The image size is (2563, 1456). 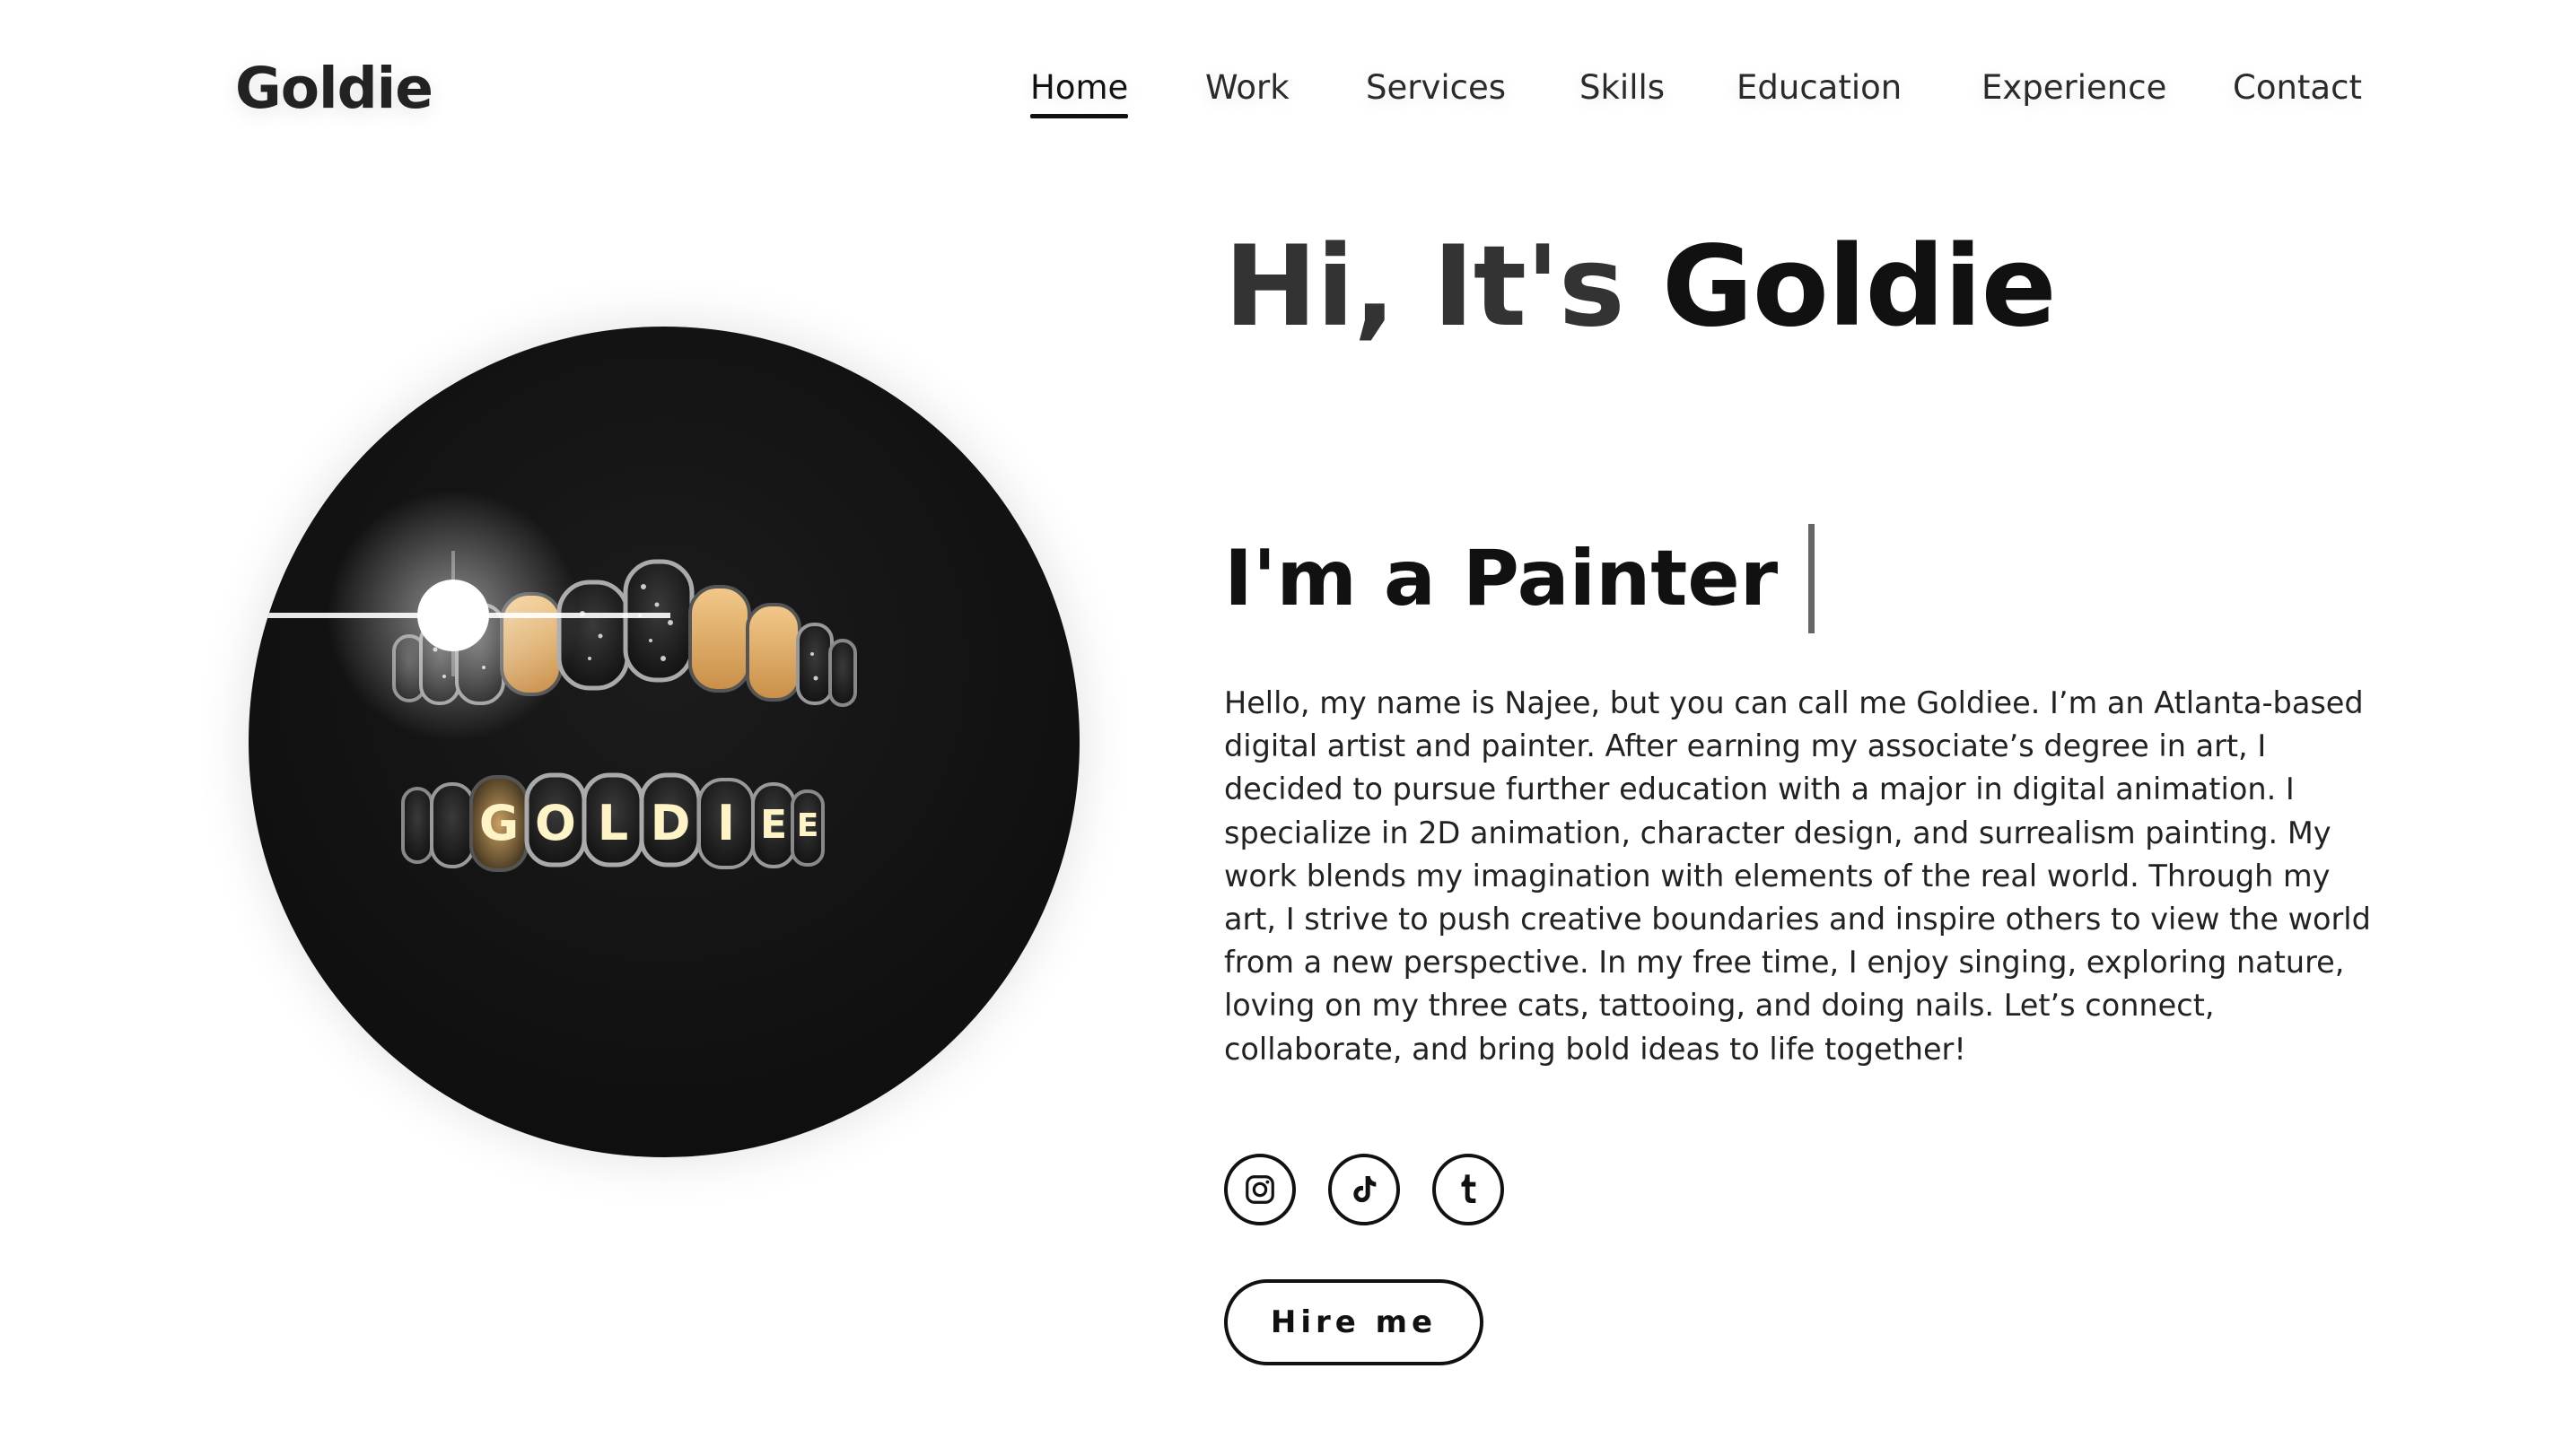 I want to click on nav-home: Home, so click(x=1079, y=93).